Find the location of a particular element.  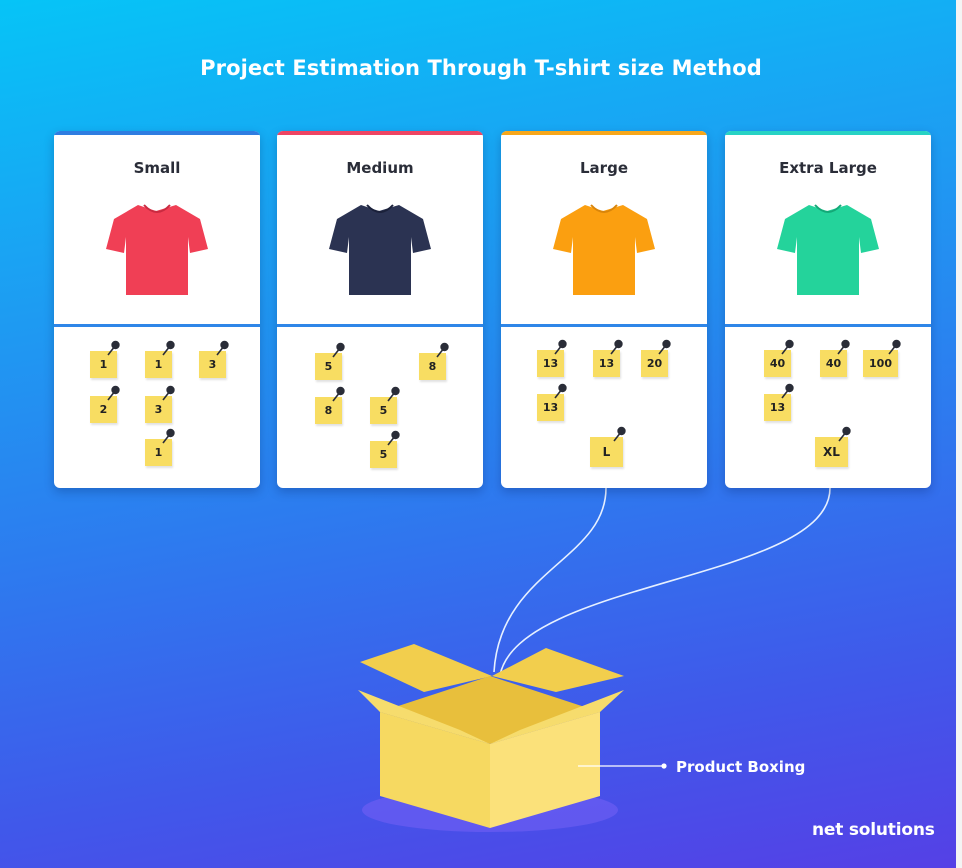

product-boxing-label: Product Boxing is located at coordinates (741, 767).